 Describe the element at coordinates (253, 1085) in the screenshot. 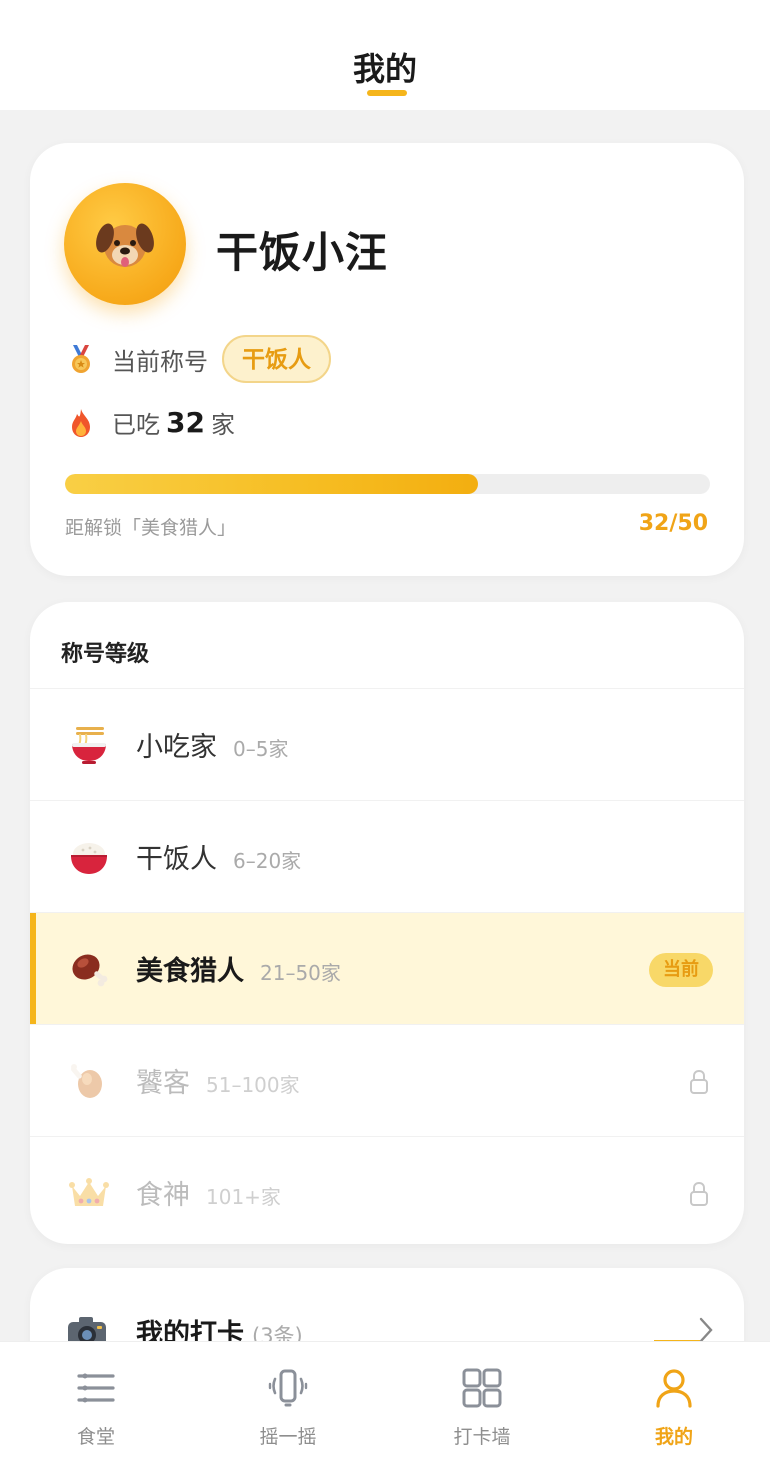

I see `level-range: 51–100家` at that location.